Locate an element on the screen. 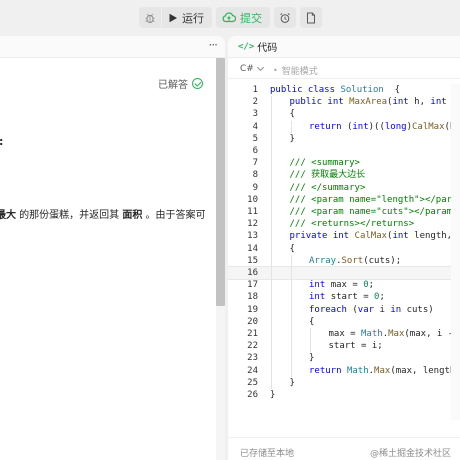  submit-button-label: 提交 is located at coordinates (251, 18).